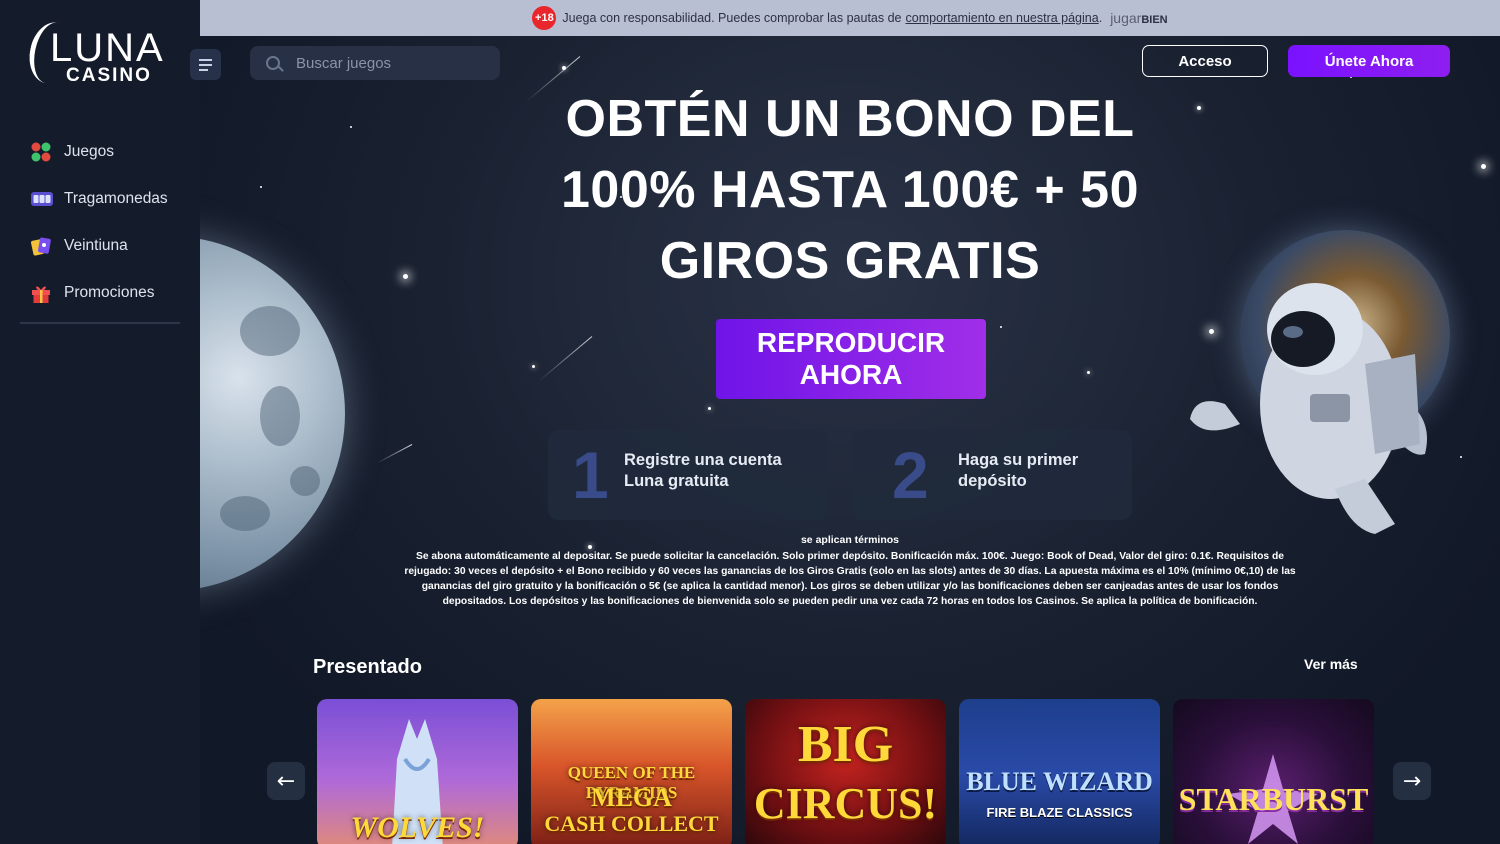 This screenshot has height=844, width=1500. I want to click on game-tile-starburst: STARBURST, so click(1273, 771).